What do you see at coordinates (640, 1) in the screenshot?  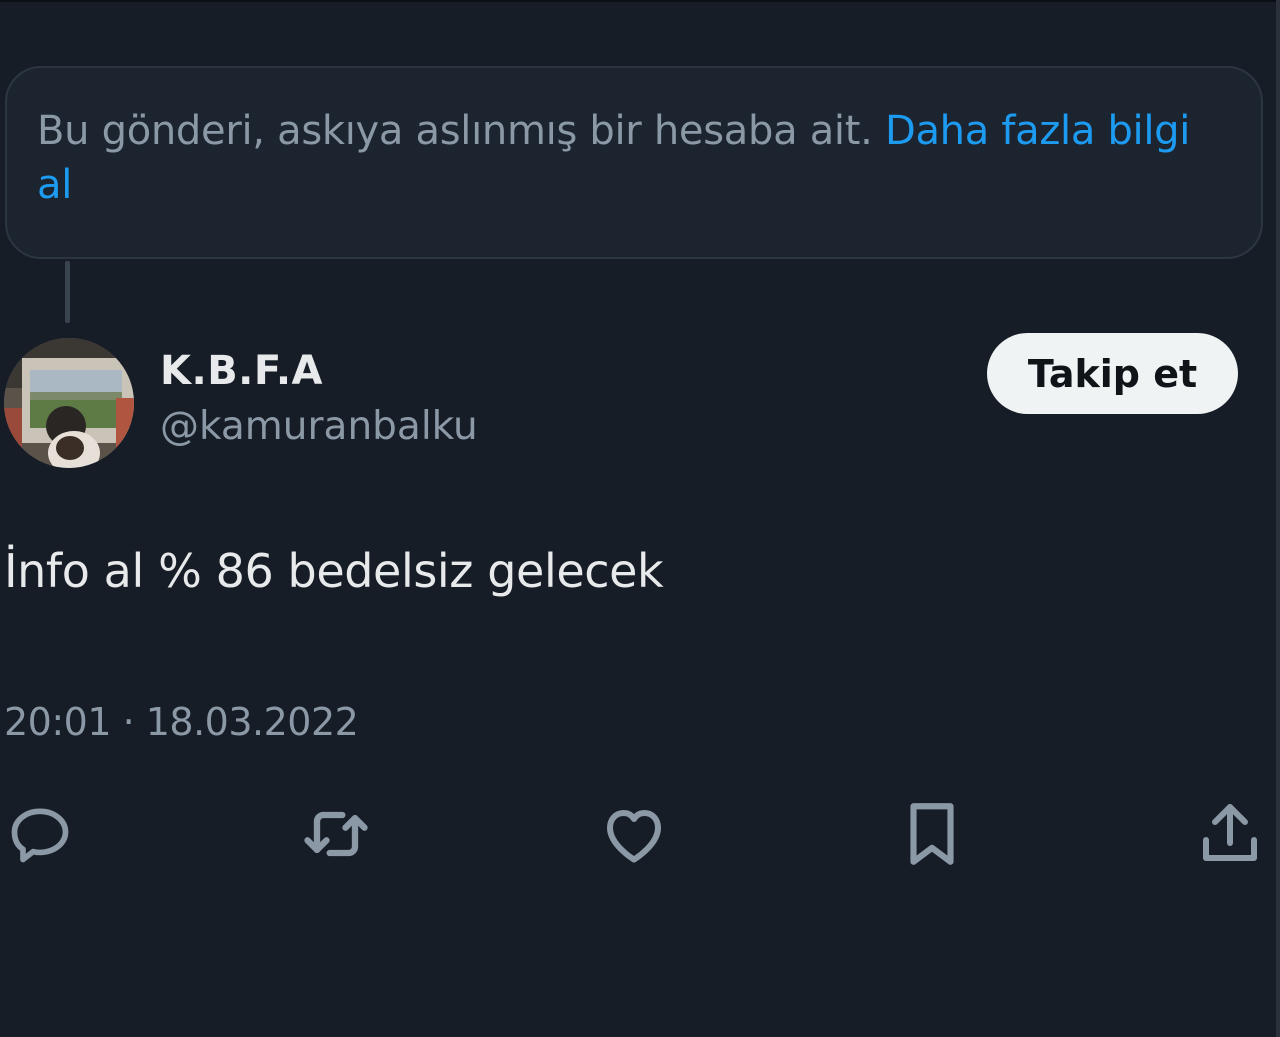 I see `top-divider` at bounding box center [640, 1].